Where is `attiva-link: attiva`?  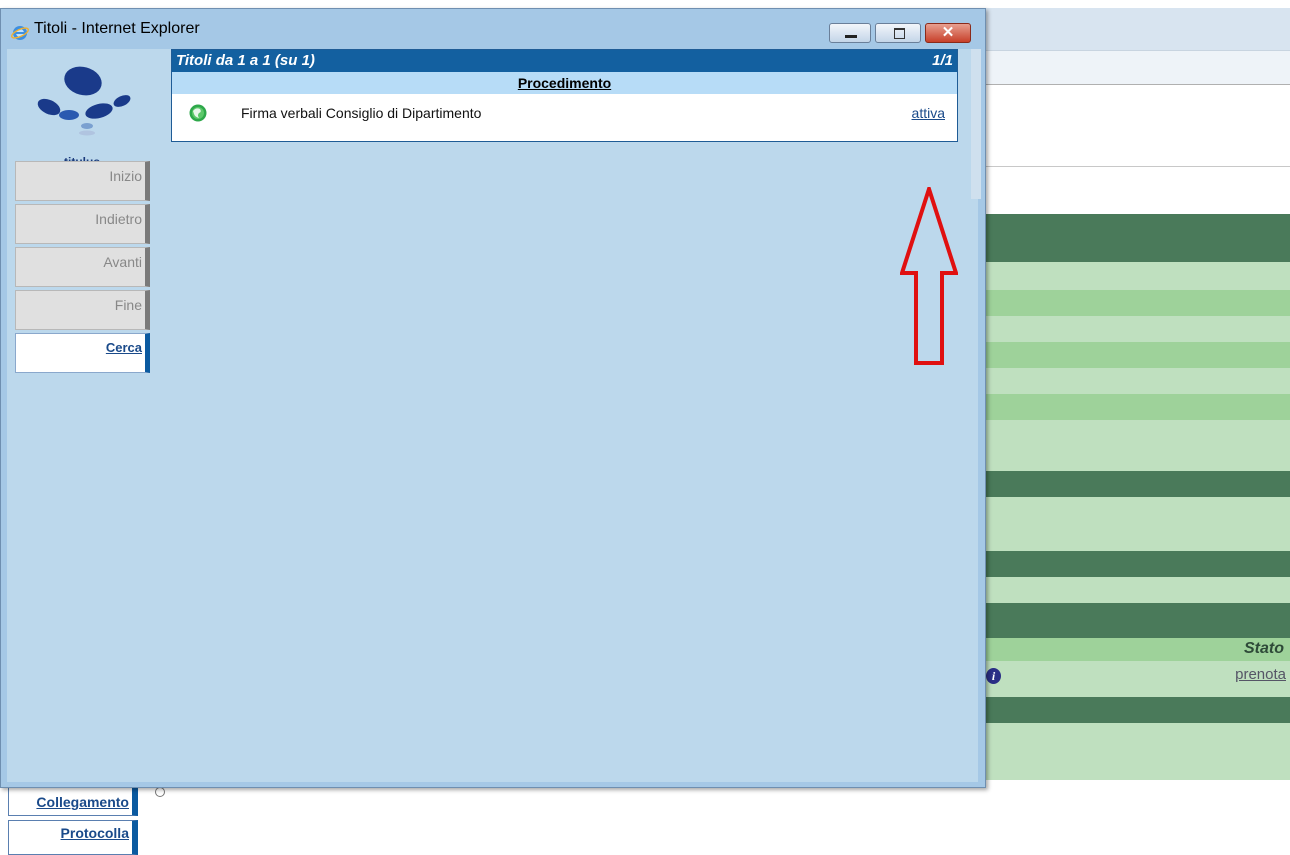 attiva-link: attiva is located at coordinates (928, 113).